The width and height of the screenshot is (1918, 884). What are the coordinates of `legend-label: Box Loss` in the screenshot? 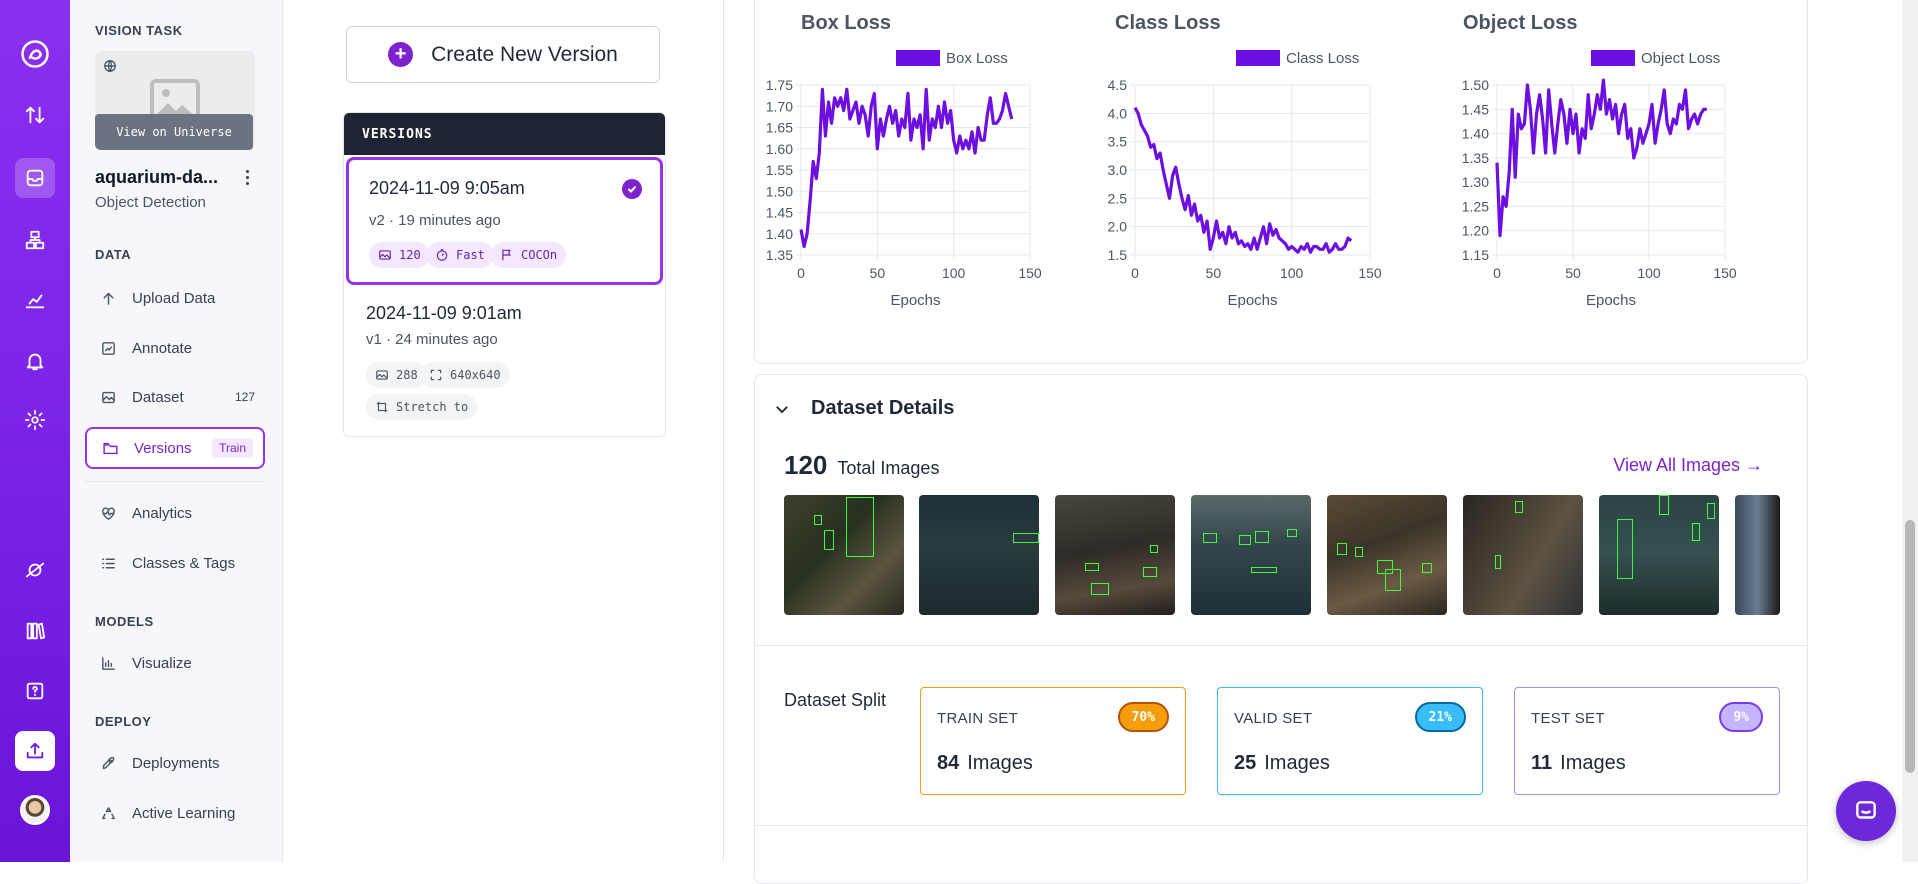 It's located at (977, 58).